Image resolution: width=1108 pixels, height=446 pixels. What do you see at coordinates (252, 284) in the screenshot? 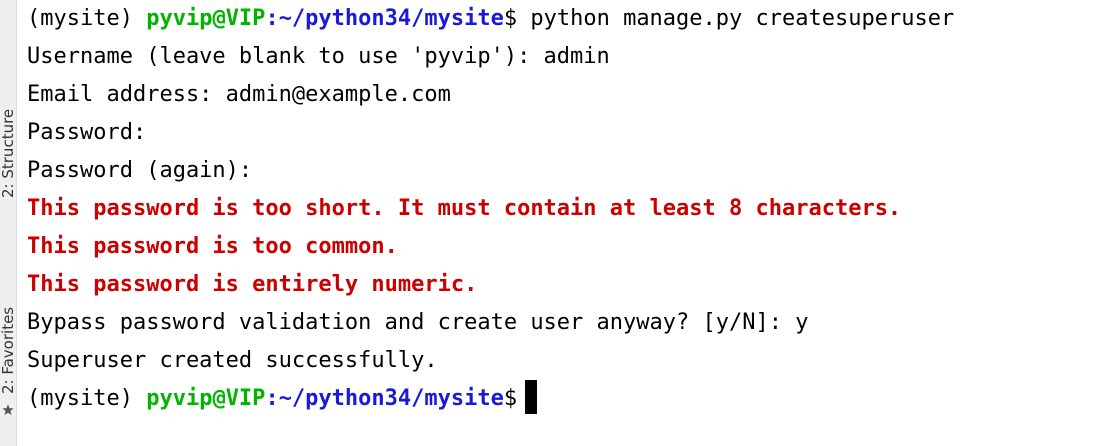
I see `error-entirely-numeric: This password is entirely numeric.` at bounding box center [252, 284].